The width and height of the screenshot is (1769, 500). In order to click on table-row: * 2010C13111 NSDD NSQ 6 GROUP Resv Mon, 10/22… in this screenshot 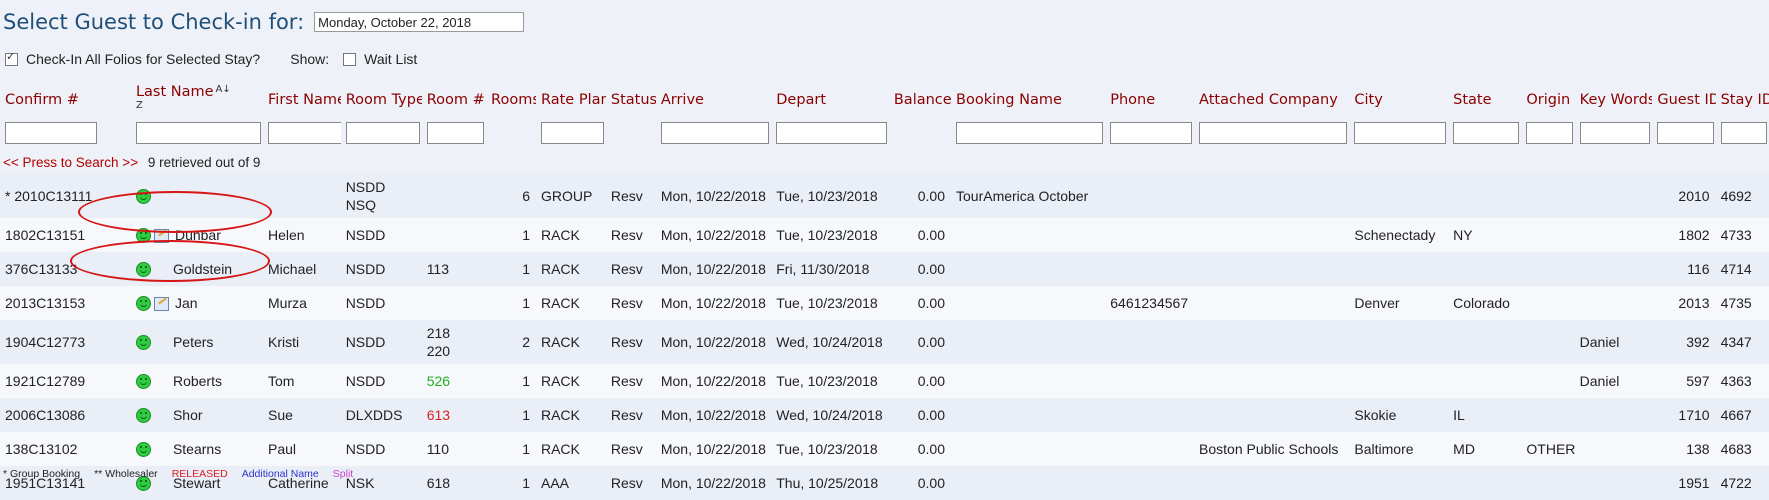, I will do `click(884, 196)`.